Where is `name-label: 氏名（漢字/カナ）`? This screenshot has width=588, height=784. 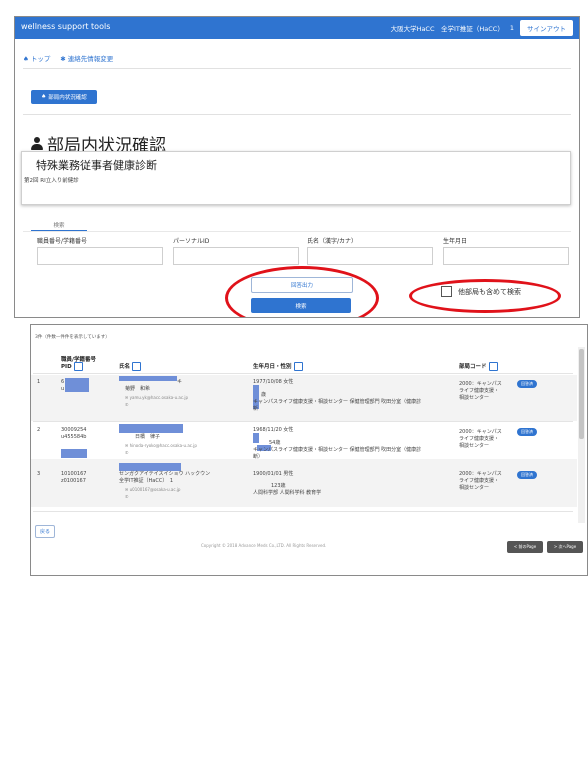 name-label: 氏名（漢字/カナ） is located at coordinates (332, 241).